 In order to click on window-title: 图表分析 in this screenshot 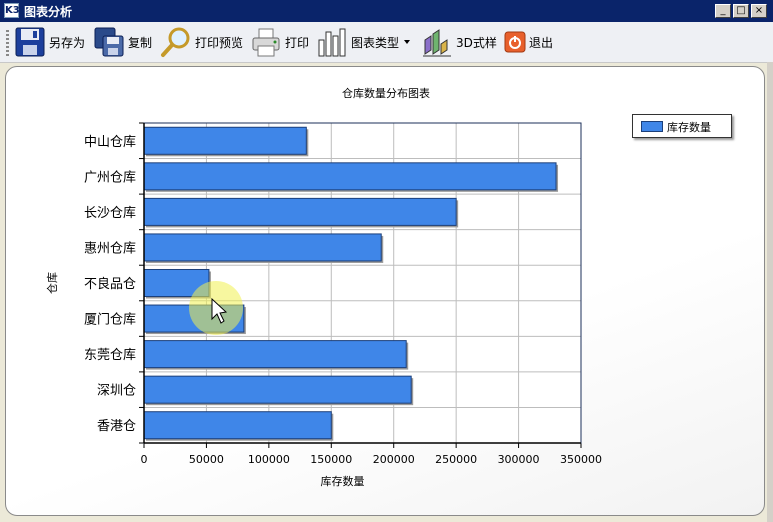, I will do `click(48, 12)`.